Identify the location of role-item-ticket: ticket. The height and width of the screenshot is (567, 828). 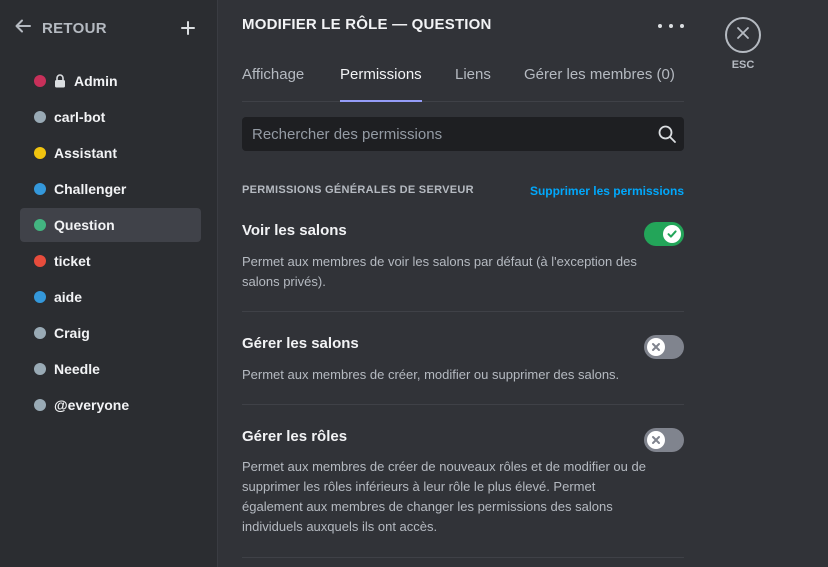
(110, 261).